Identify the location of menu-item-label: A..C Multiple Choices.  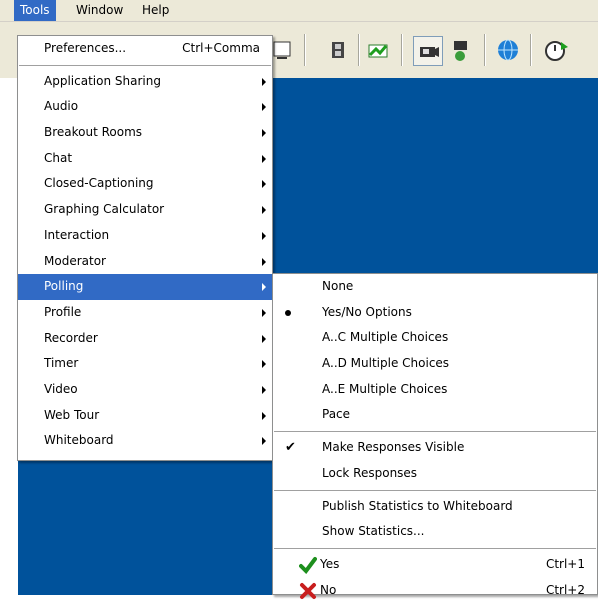
(385, 337).